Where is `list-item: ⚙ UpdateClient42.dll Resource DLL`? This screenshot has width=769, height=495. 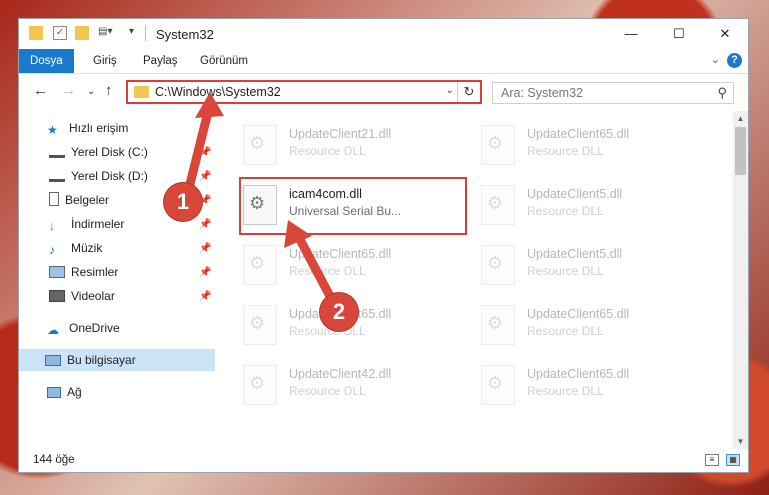
list-item: ⚙ UpdateClient42.dll Resource DLL is located at coordinates (356, 386).